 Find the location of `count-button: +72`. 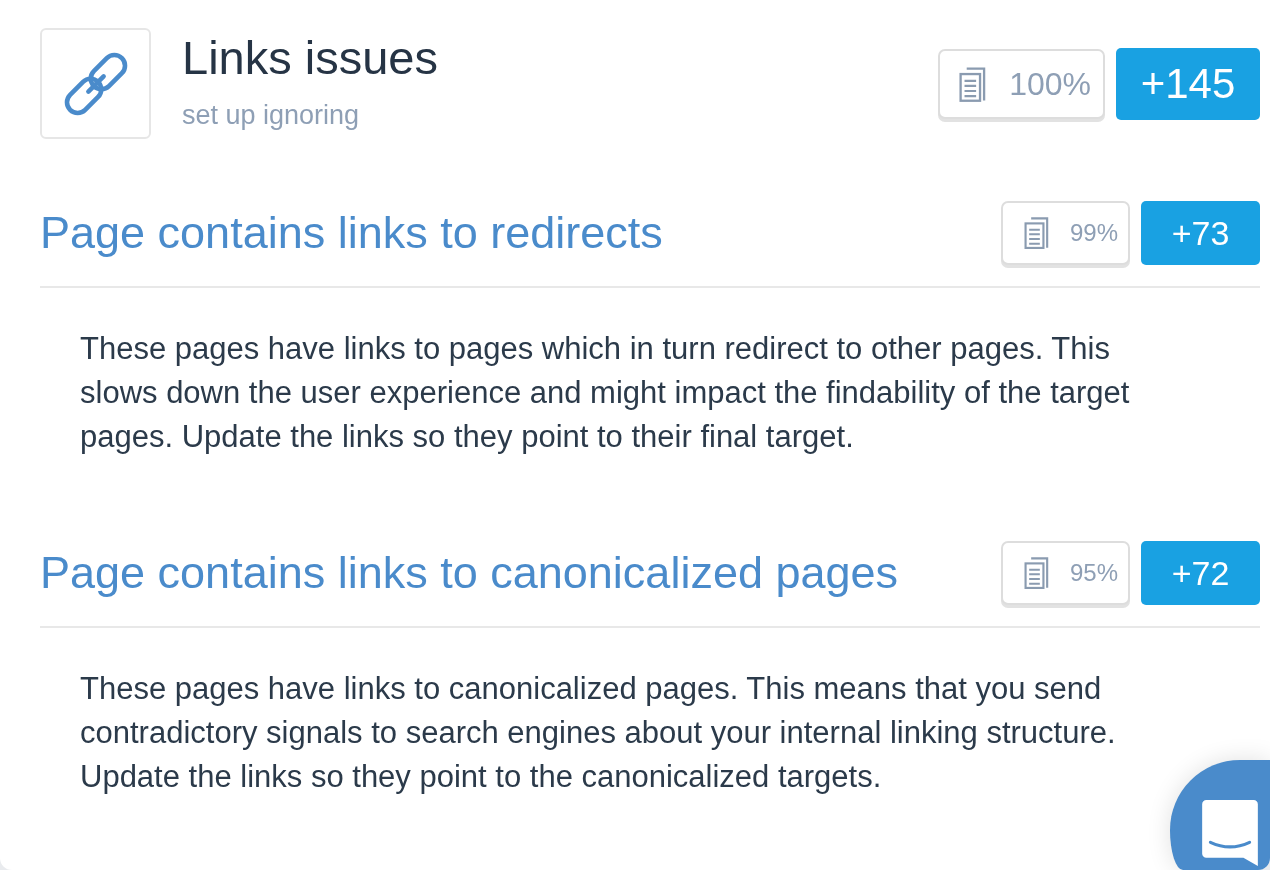

count-button: +72 is located at coordinates (1200, 573).